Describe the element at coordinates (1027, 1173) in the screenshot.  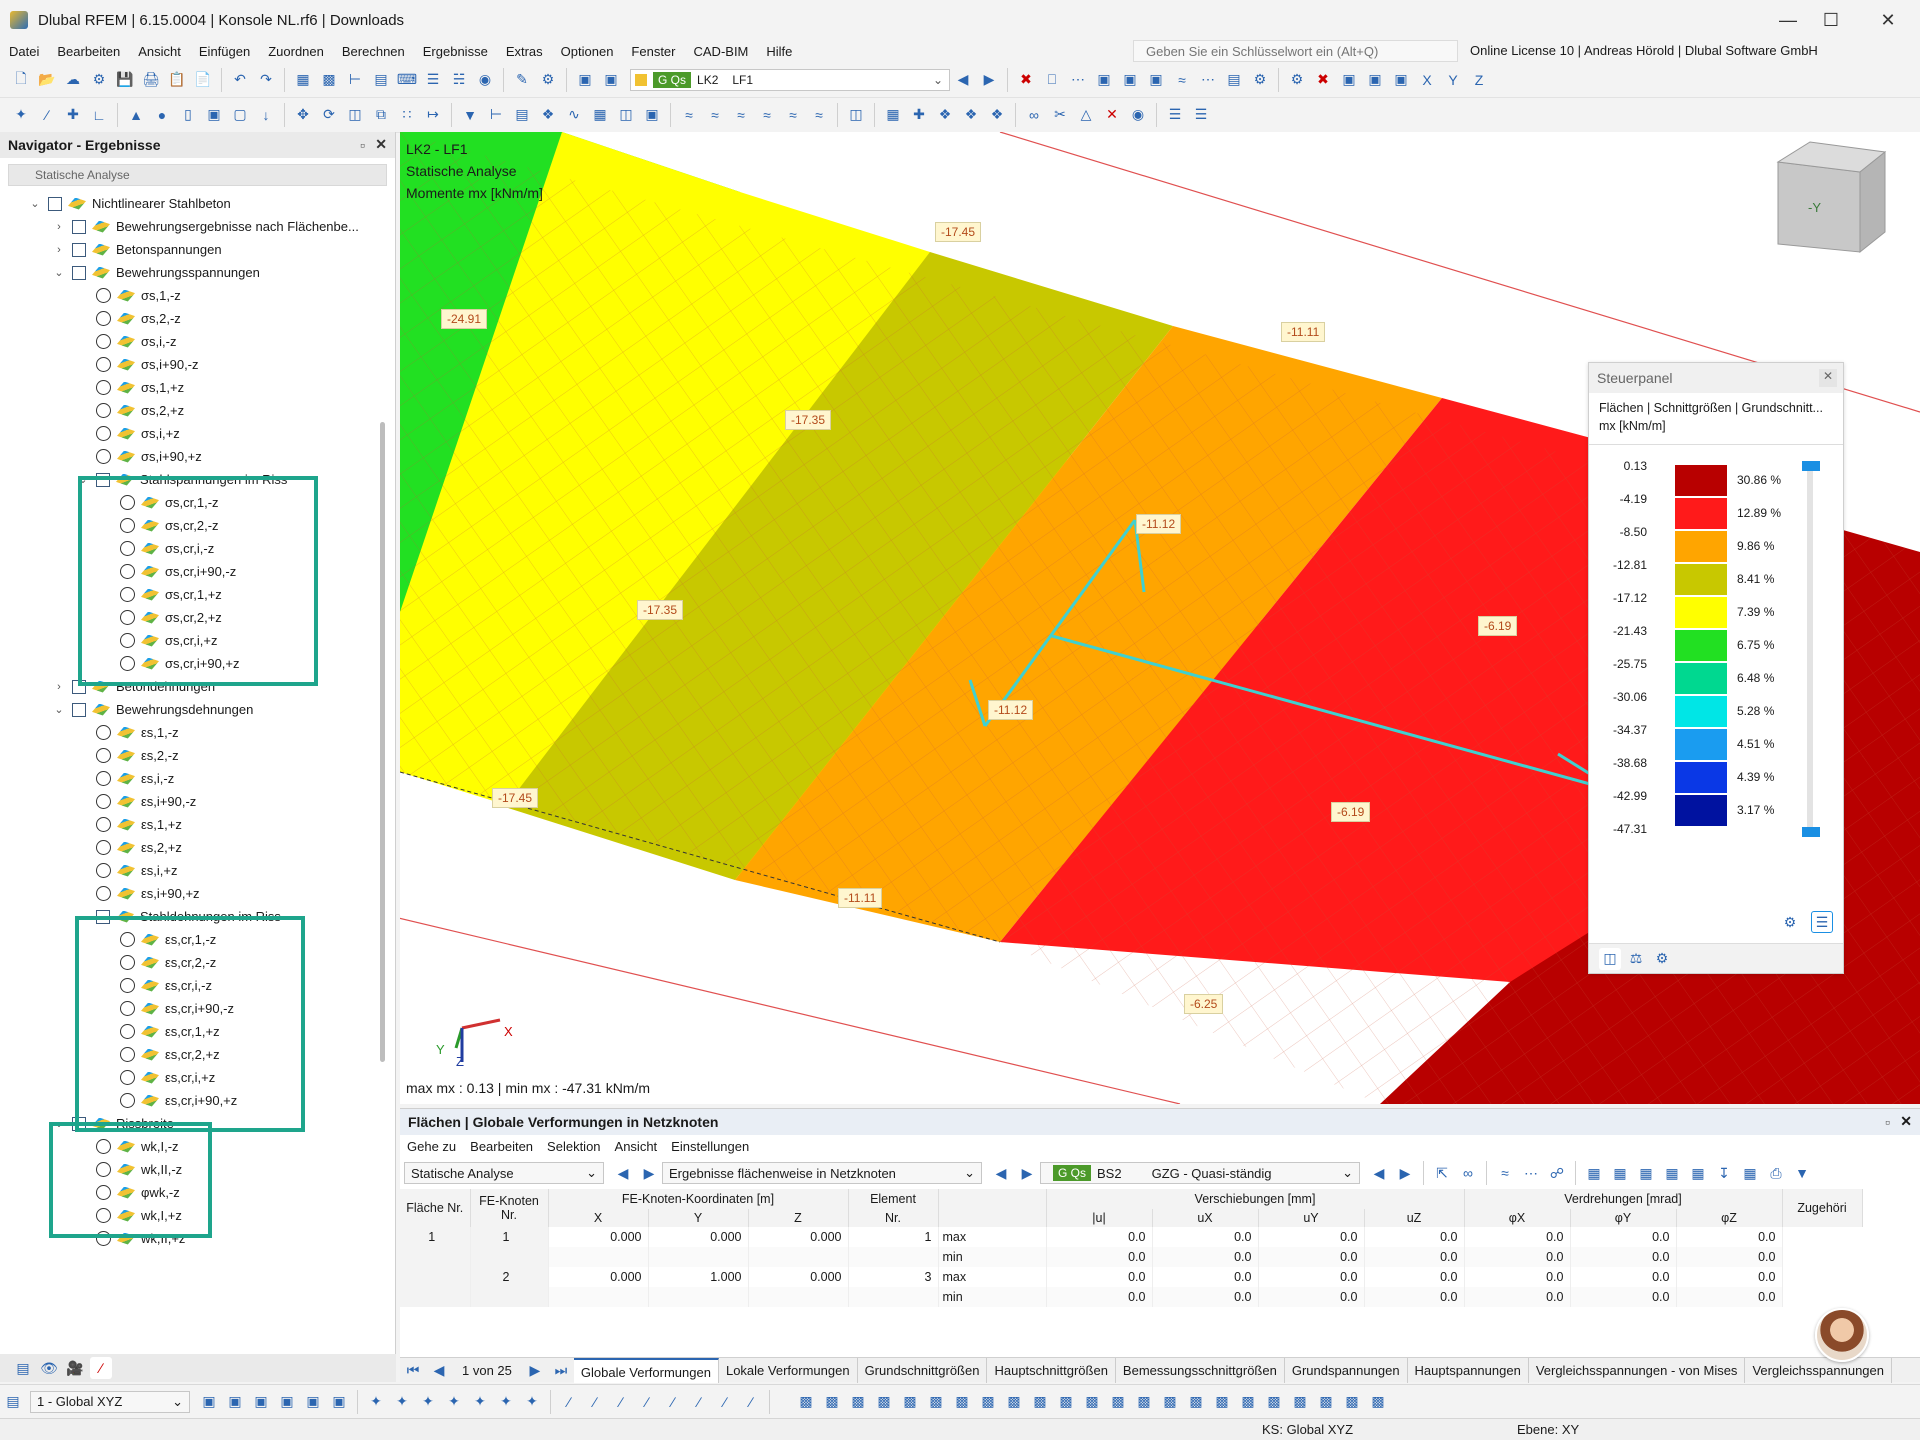
I see `next-icon: ▶` at that location.